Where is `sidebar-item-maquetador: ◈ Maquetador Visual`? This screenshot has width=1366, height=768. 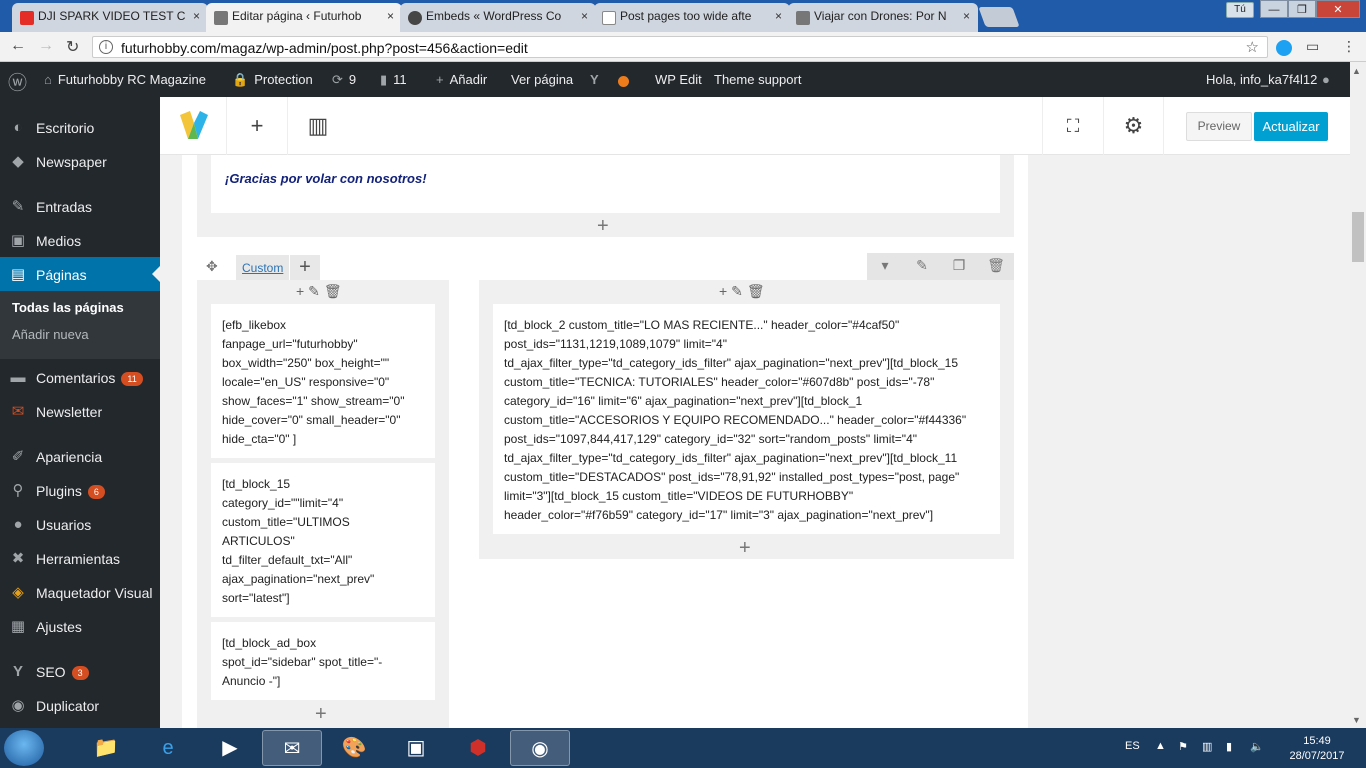
sidebar-item-maquetador: ◈ Maquetador Visual is located at coordinates (80, 592).